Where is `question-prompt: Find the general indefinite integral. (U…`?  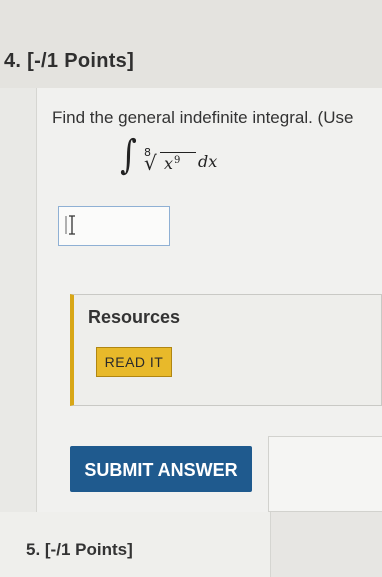
question-prompt: Find the general indefinite integral. (U… is located at coordinates (203, 117).